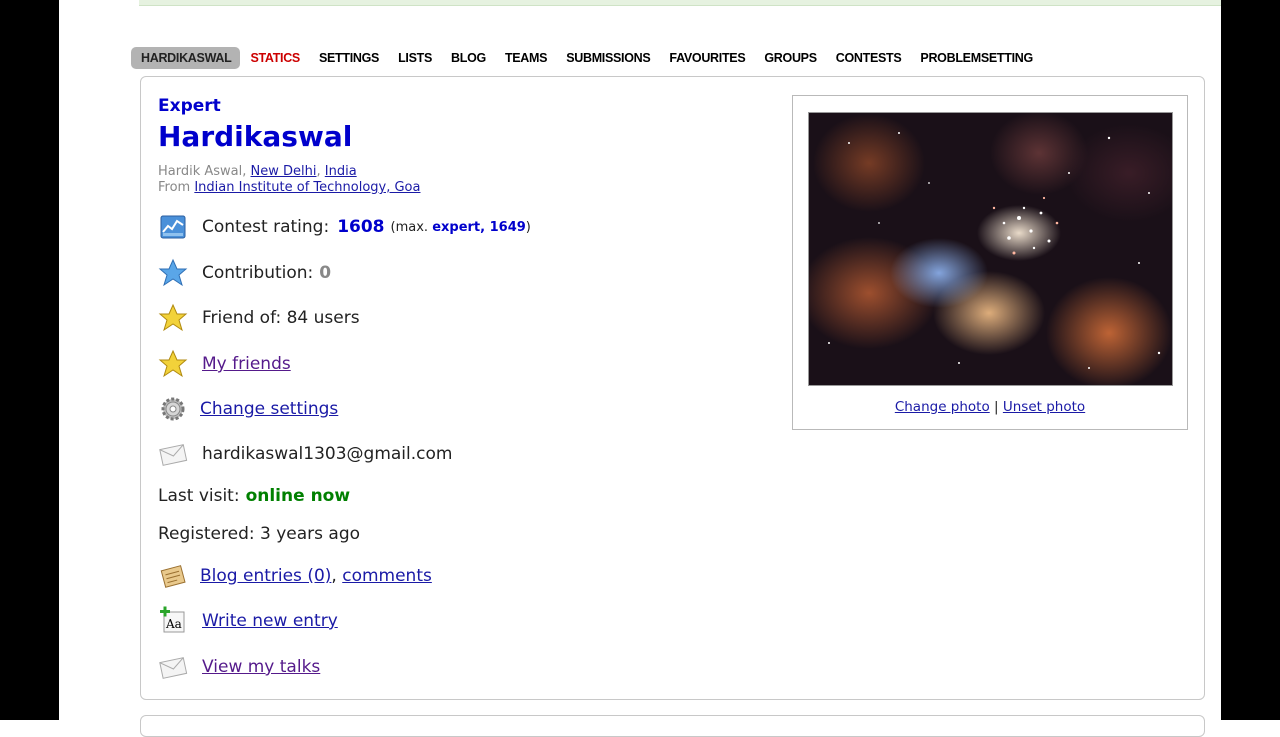 This screenshot has width=1280, height=737. I want to click on star-field, so click(994, 250).